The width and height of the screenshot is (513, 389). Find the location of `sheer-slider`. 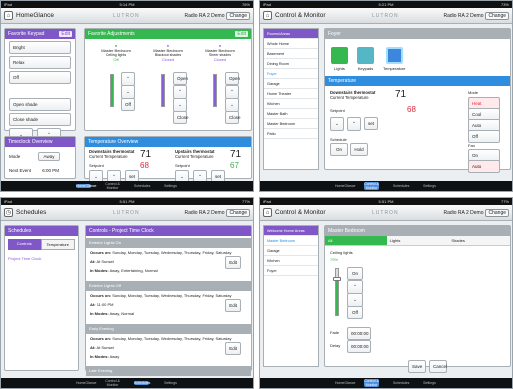

sheer-slider is located at coordinates (215, 90).